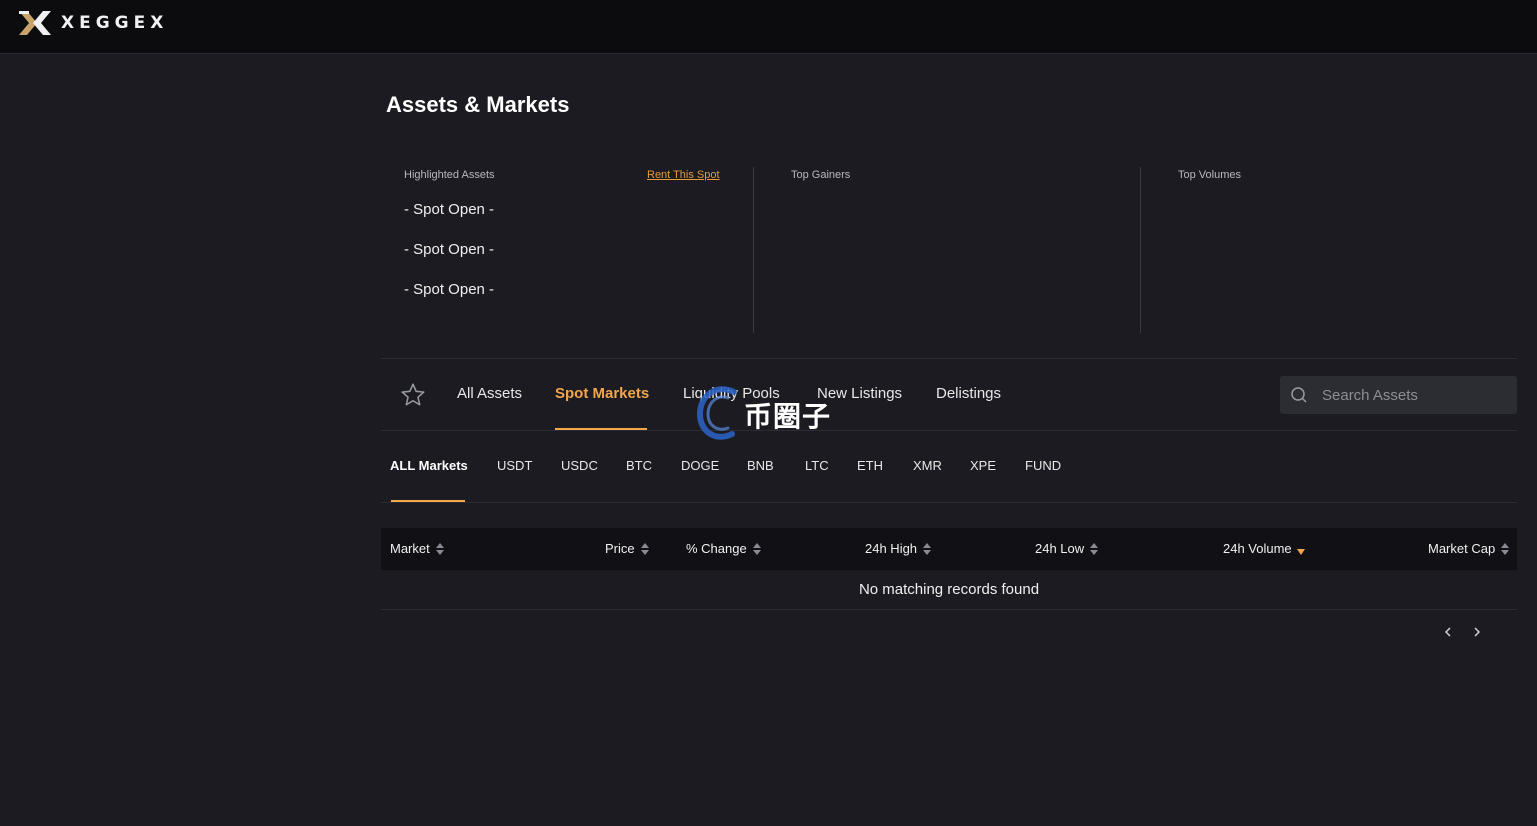 The height and width of the screenshot is (826, 1537). I want to click on column-header-24h-high: 24h High, so click(898, 548).